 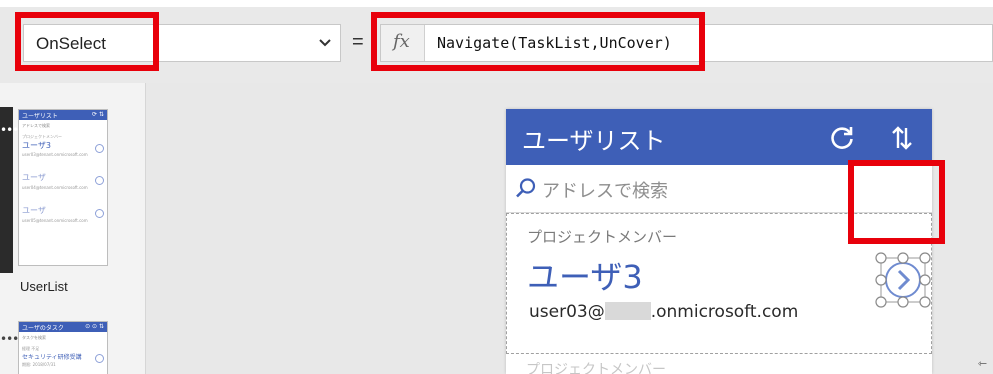 What do you see at coordinates (982, 363) in the screenshot?
I see `resize-icon: ⇽` at bounding box center [982, 363].